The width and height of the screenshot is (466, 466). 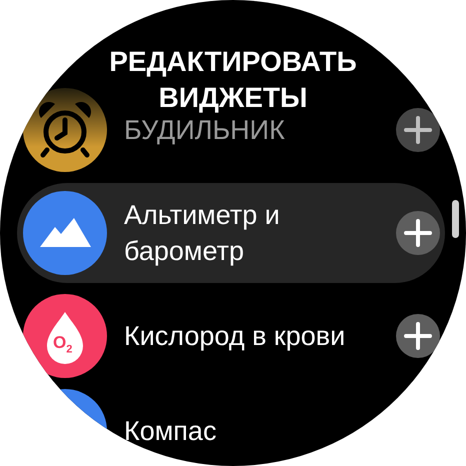 What do you see at coordinates (65, 233) in the screenshot?
I see `mountain-icon` at bounding box center [65, 233].